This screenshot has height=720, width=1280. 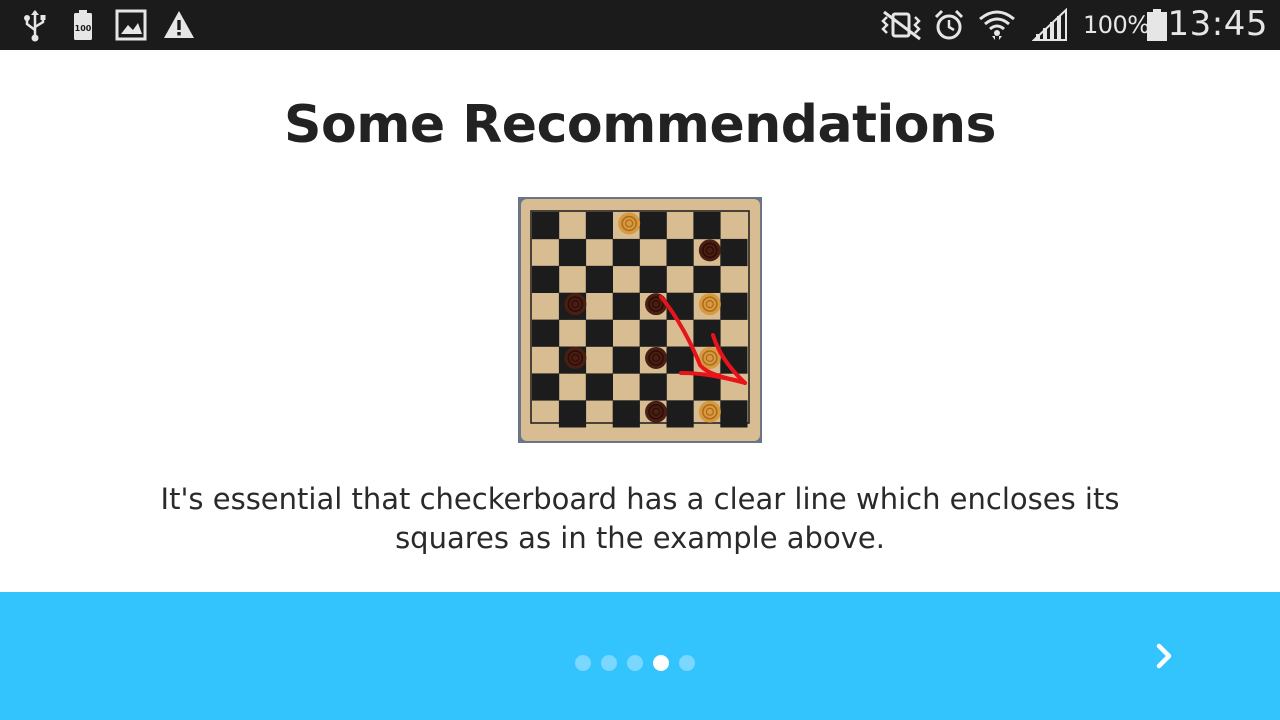 I want to click on status-bar: 100 100% 13:45, so click(x=640, y=25).